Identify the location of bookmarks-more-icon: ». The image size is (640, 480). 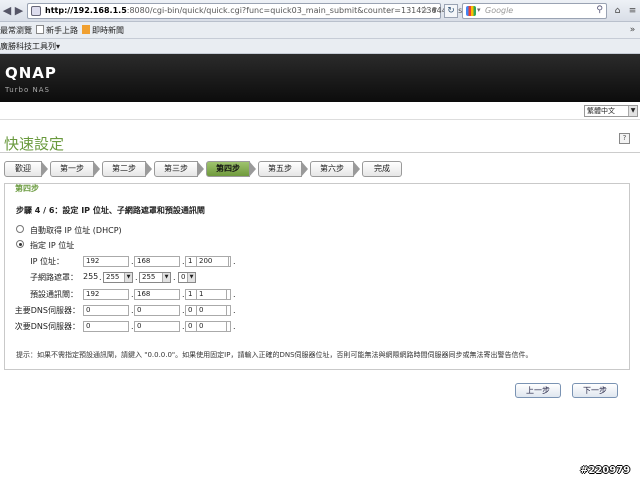
(632, 30).